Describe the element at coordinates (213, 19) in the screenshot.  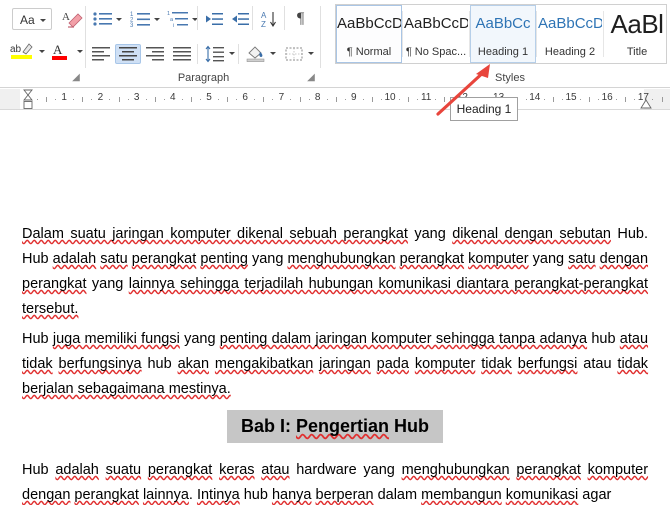
I see `decrease-indent-button` at that location.